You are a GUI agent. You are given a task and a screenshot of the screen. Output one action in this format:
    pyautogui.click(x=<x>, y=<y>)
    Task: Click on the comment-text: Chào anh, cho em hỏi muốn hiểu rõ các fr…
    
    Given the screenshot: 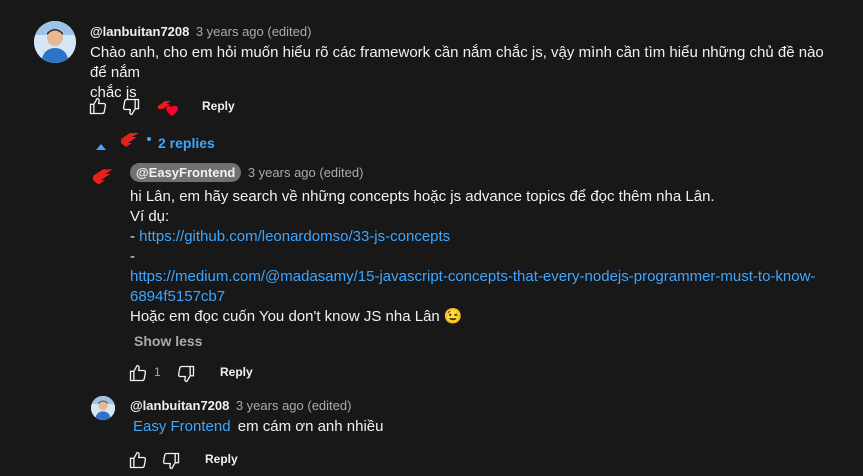 What is the action you would take?
    pyautogui.click(x=460, y=73)
    